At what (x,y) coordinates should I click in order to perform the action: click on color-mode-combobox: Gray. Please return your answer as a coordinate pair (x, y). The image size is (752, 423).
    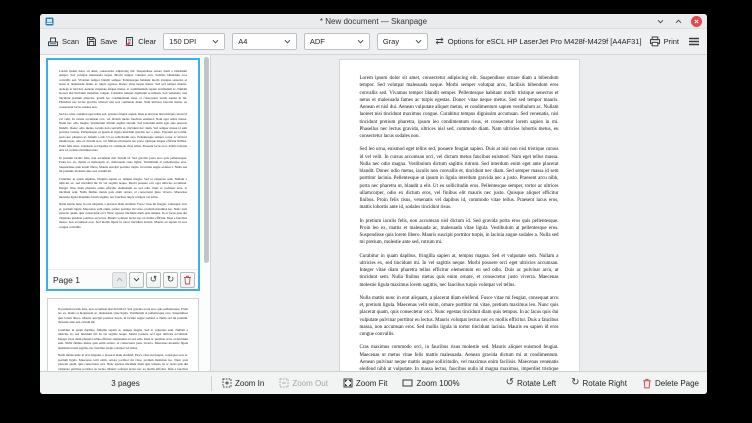
    Looking at the image, I should click on (402, 41).